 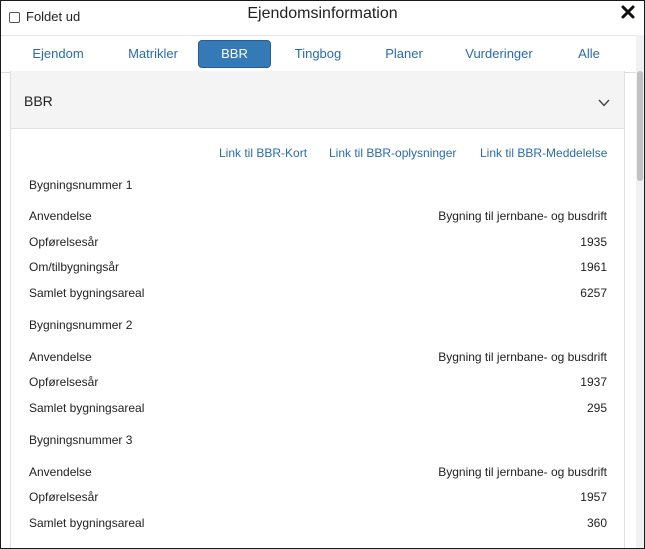 I want to click on building-heading: Bygningsnummer 2, so click(x=81, y=325).